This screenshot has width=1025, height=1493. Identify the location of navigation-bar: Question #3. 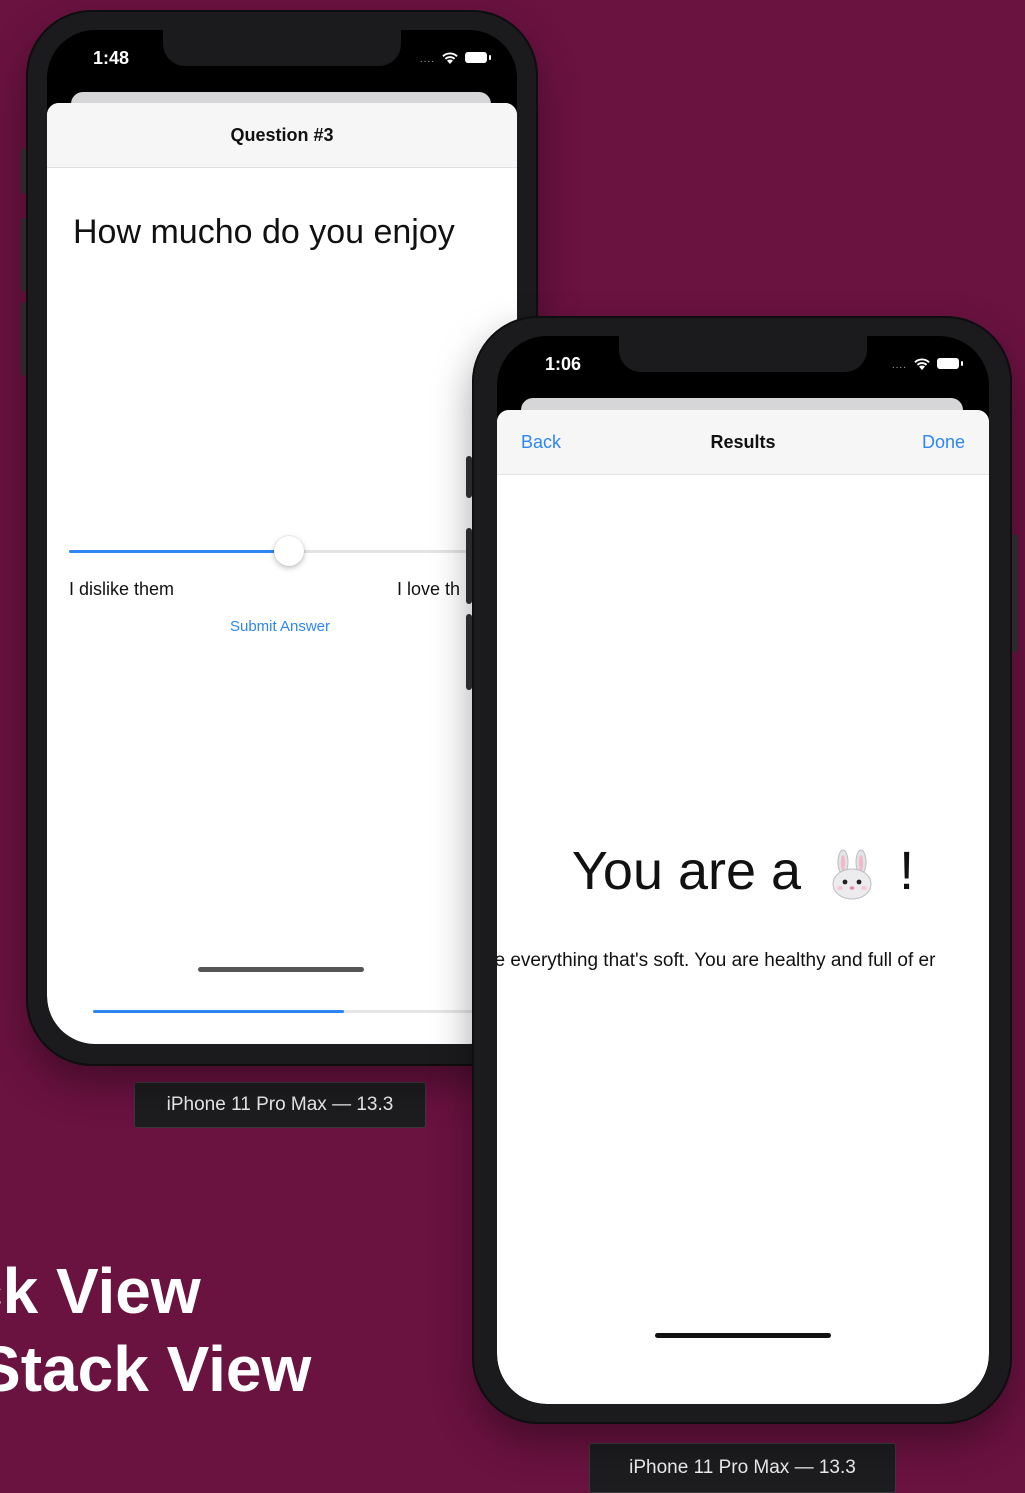
(282, 135).